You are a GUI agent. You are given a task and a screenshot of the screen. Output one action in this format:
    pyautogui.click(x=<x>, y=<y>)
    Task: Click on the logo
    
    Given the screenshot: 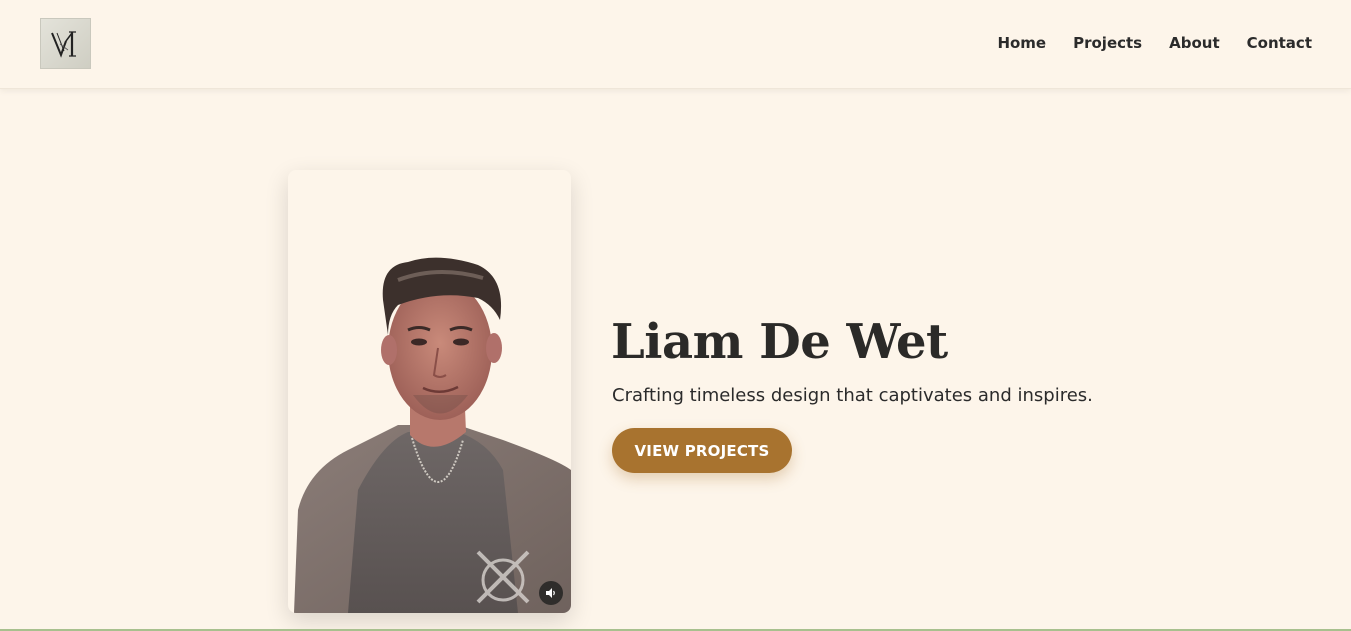 What is the action you would take?
    pyautogui.click(x=65, y=43)
    